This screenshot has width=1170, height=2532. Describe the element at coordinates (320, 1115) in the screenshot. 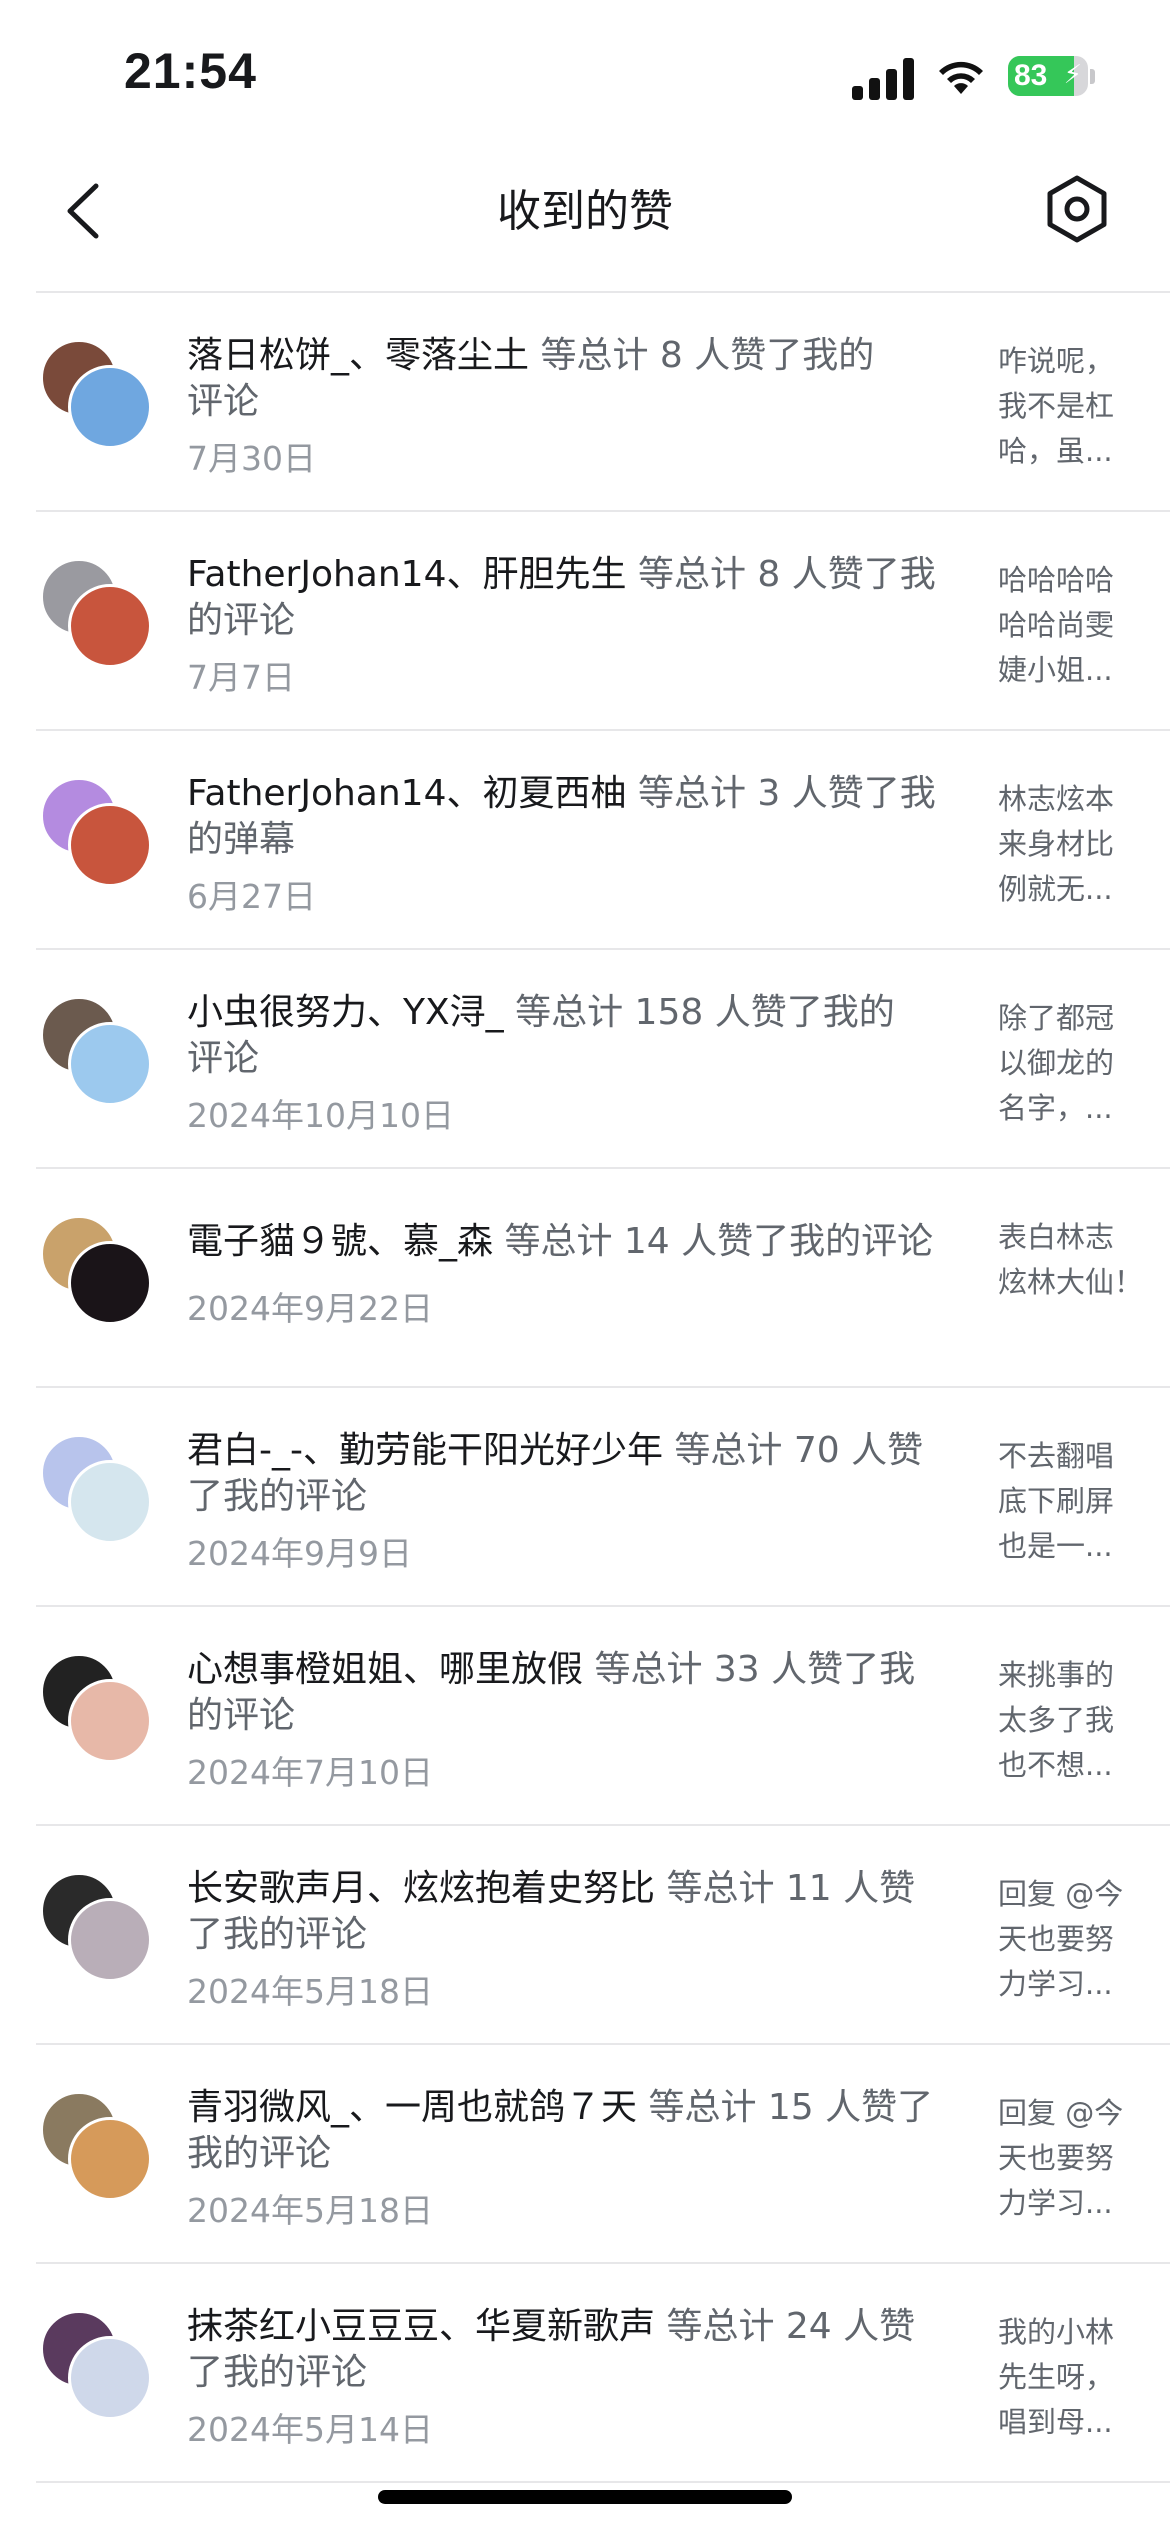

I see `timestamp: 2024年10月10日` at that location.